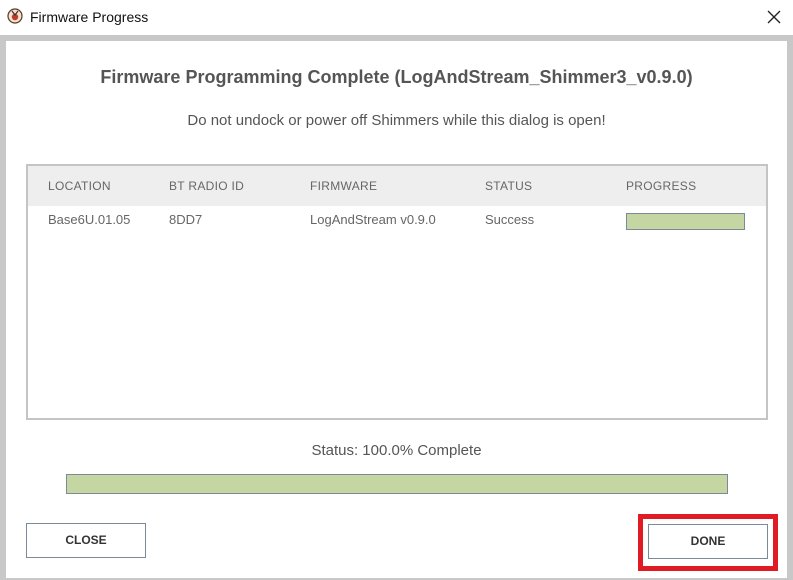  What do you see at coordinates (207, 186) in the screenshot?
I see `column-header-bt-radio-id: BT RADIO ID` at bounding box center [207, 186].